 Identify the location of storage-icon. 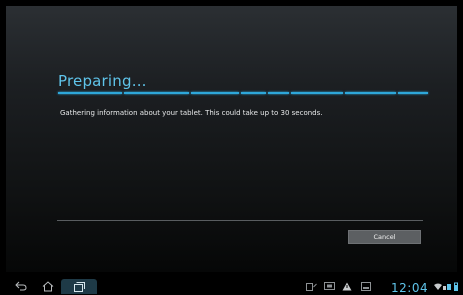
(311, 286).